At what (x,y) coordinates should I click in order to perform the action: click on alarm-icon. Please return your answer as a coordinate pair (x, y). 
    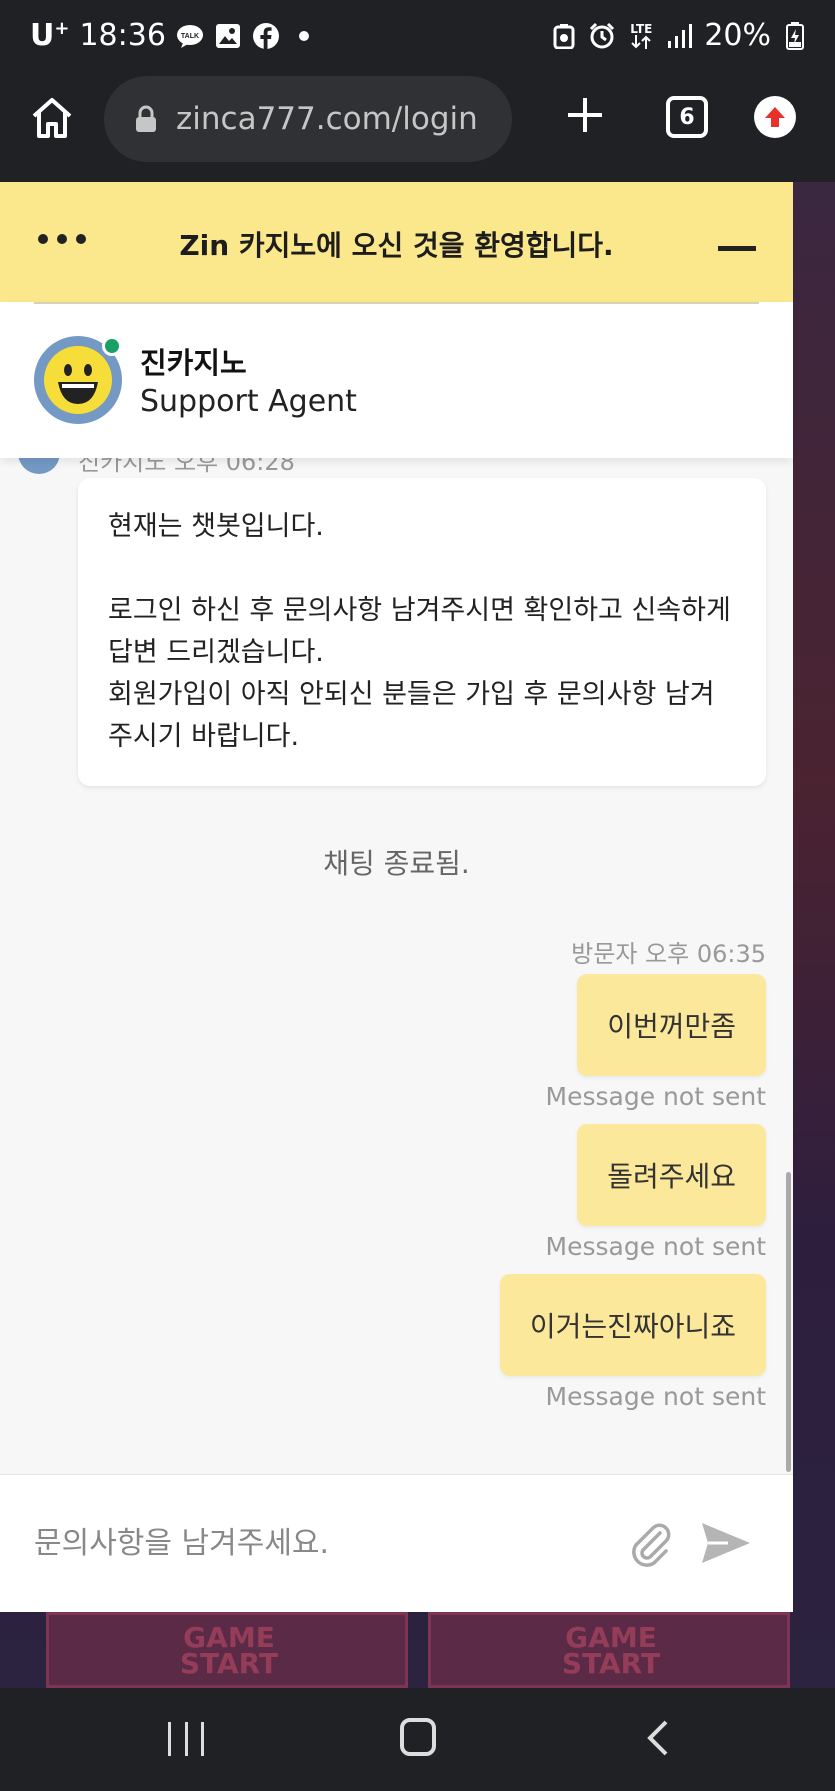
    Looking at the image, I should click on (602, 36).